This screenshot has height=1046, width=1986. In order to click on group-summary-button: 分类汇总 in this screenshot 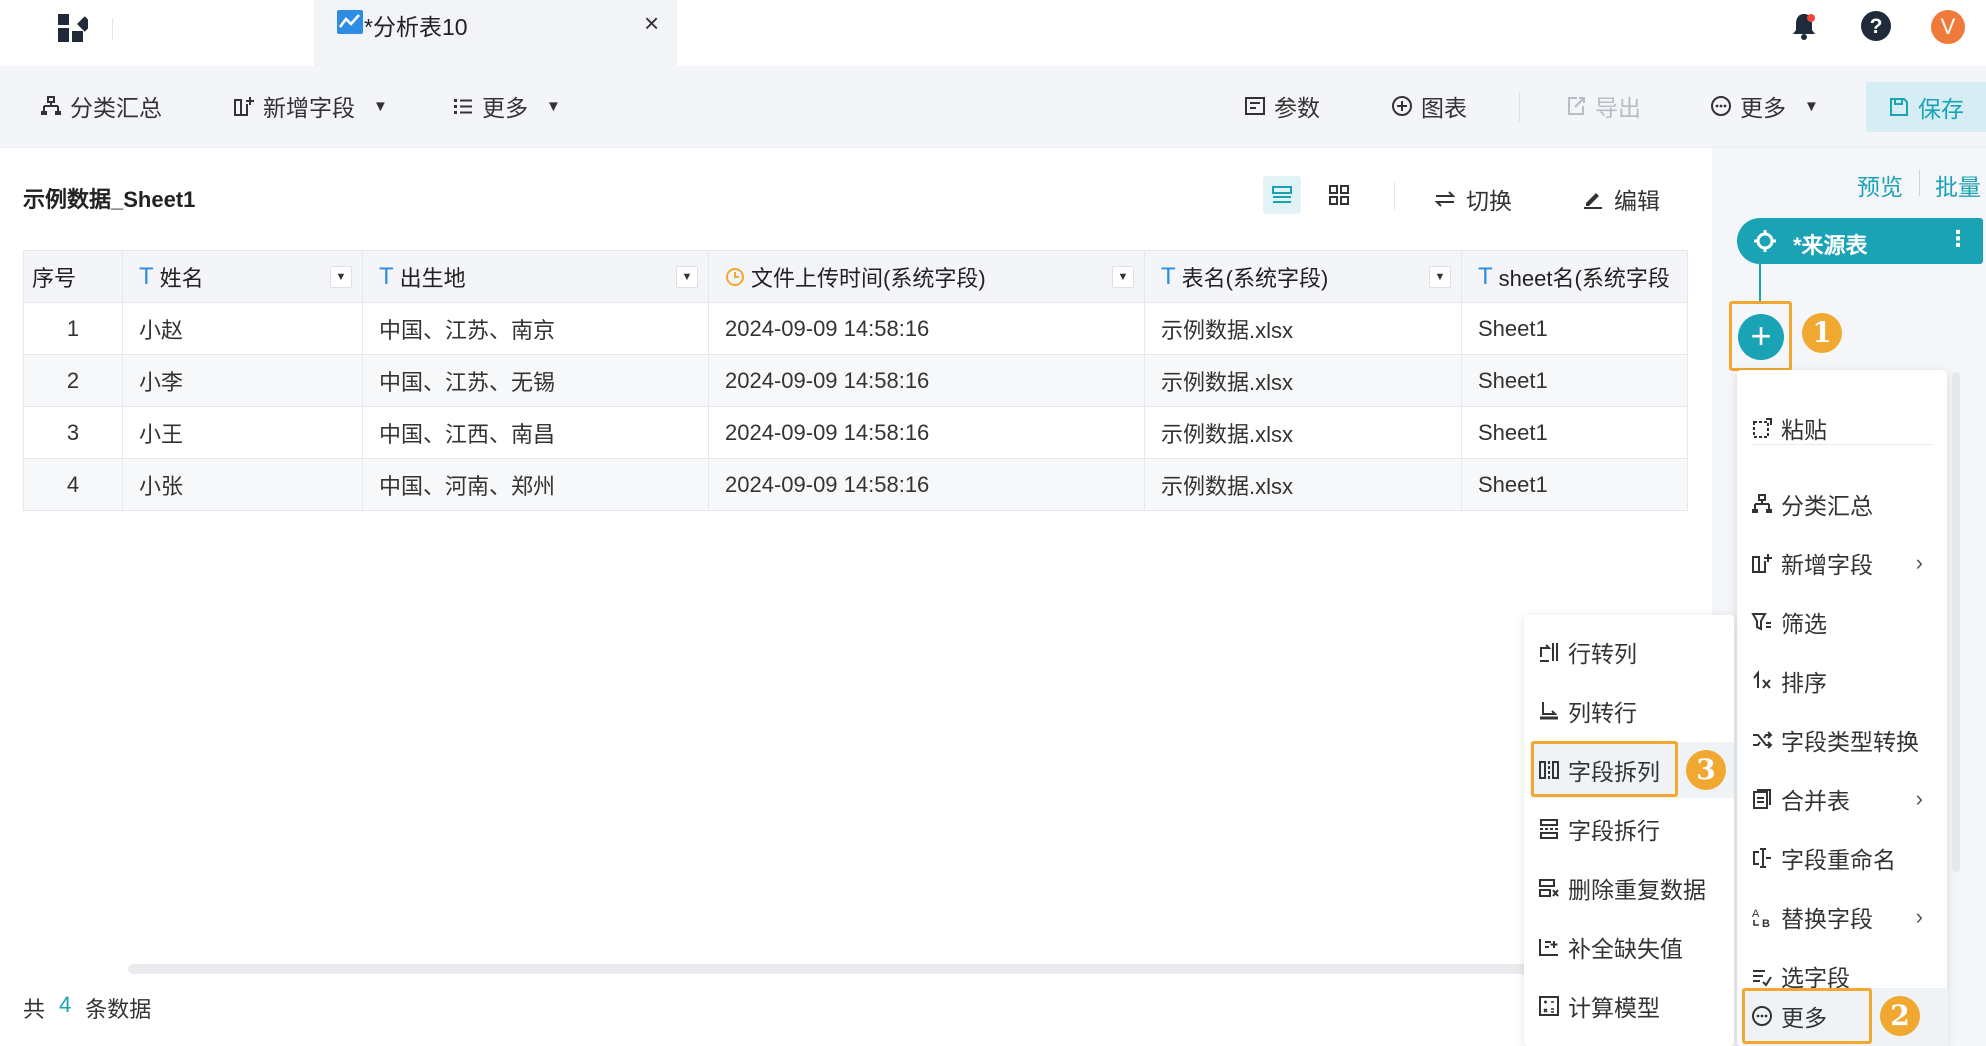, I will do `click(101, 106)`.